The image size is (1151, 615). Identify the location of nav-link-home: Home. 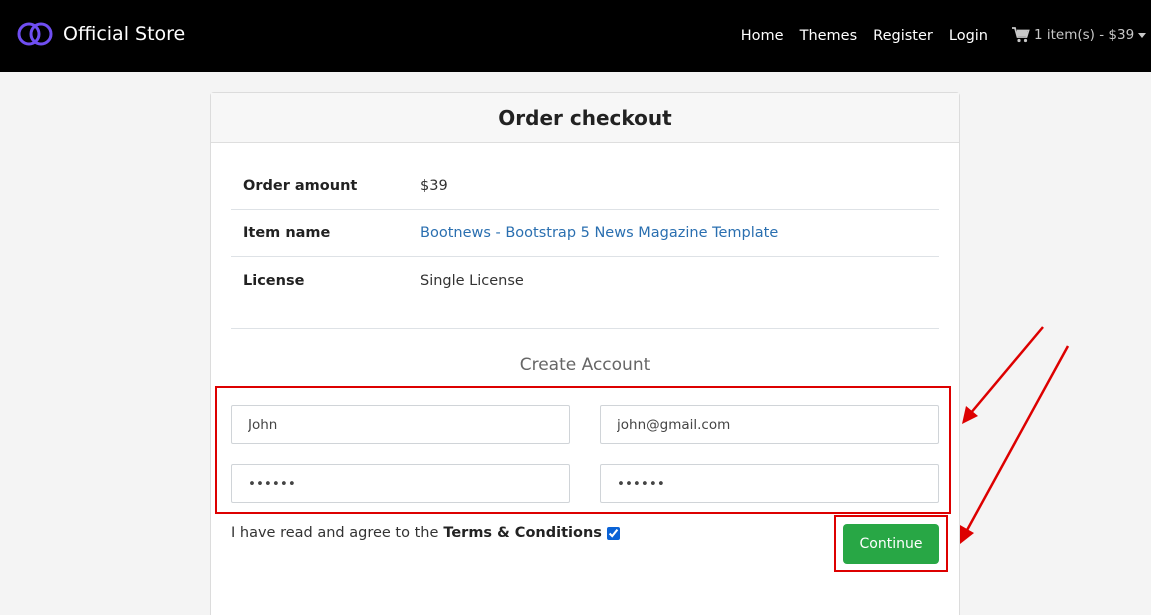
(762, 36).